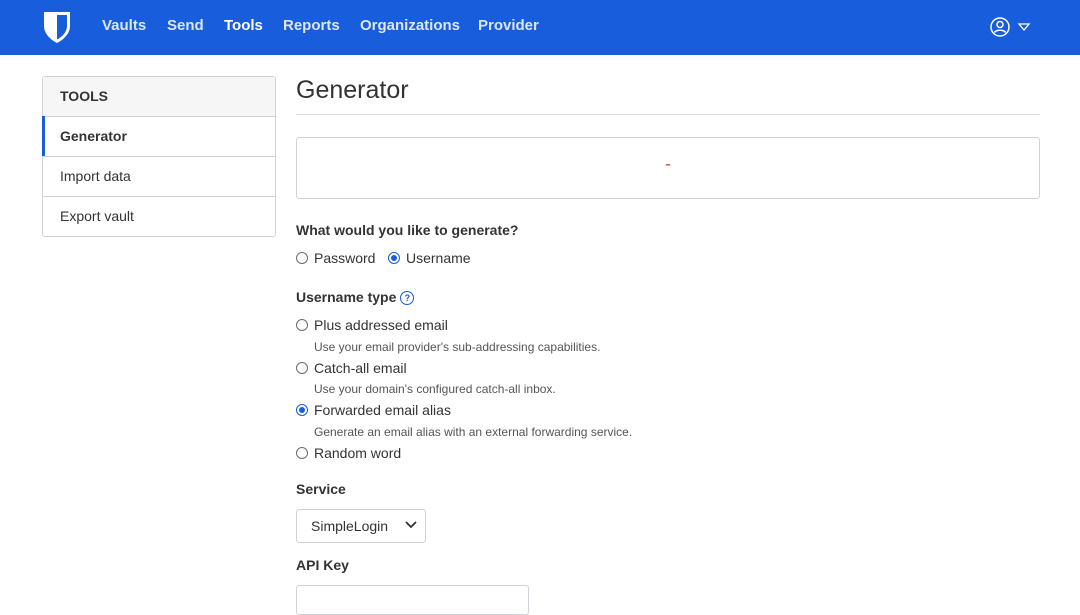  Describe the element at coordinates (411, 525) in the screenshot. I see `chevron-down-icon` at that location.